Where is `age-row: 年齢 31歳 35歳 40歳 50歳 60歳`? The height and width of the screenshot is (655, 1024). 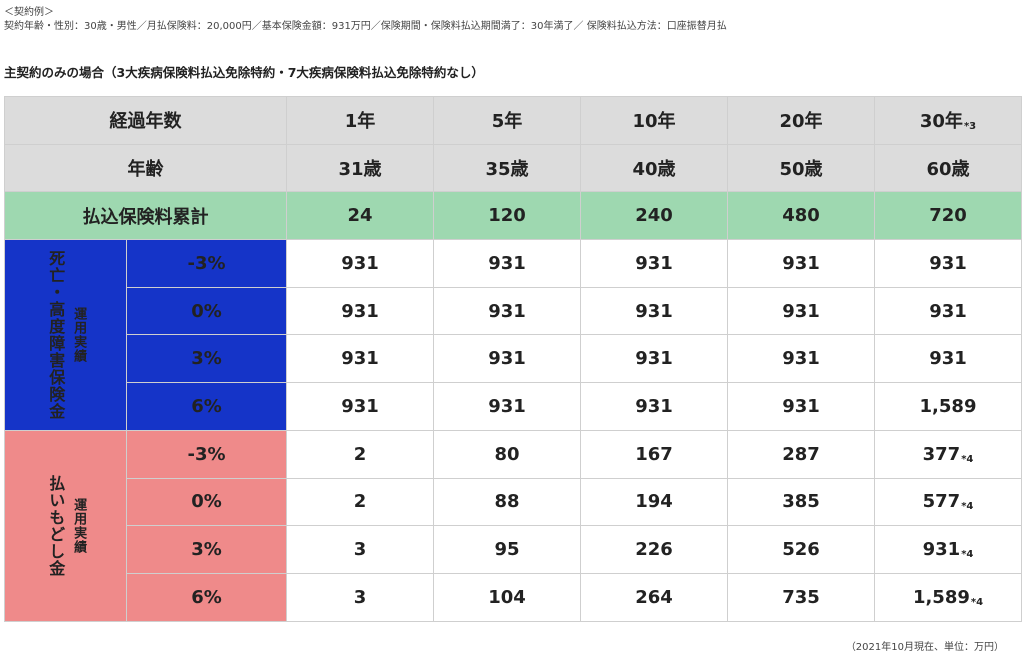 age-row: 年齢 31歳 35歳 40歳 50歳 60歳 is located at coordinates (513, 168).